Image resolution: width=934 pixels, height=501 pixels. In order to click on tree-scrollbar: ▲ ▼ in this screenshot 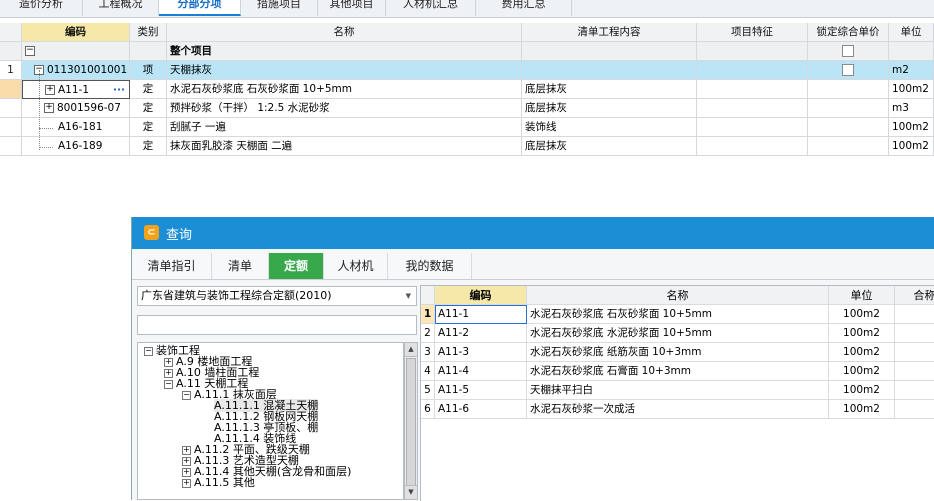, I will do `click(411, 421)`.